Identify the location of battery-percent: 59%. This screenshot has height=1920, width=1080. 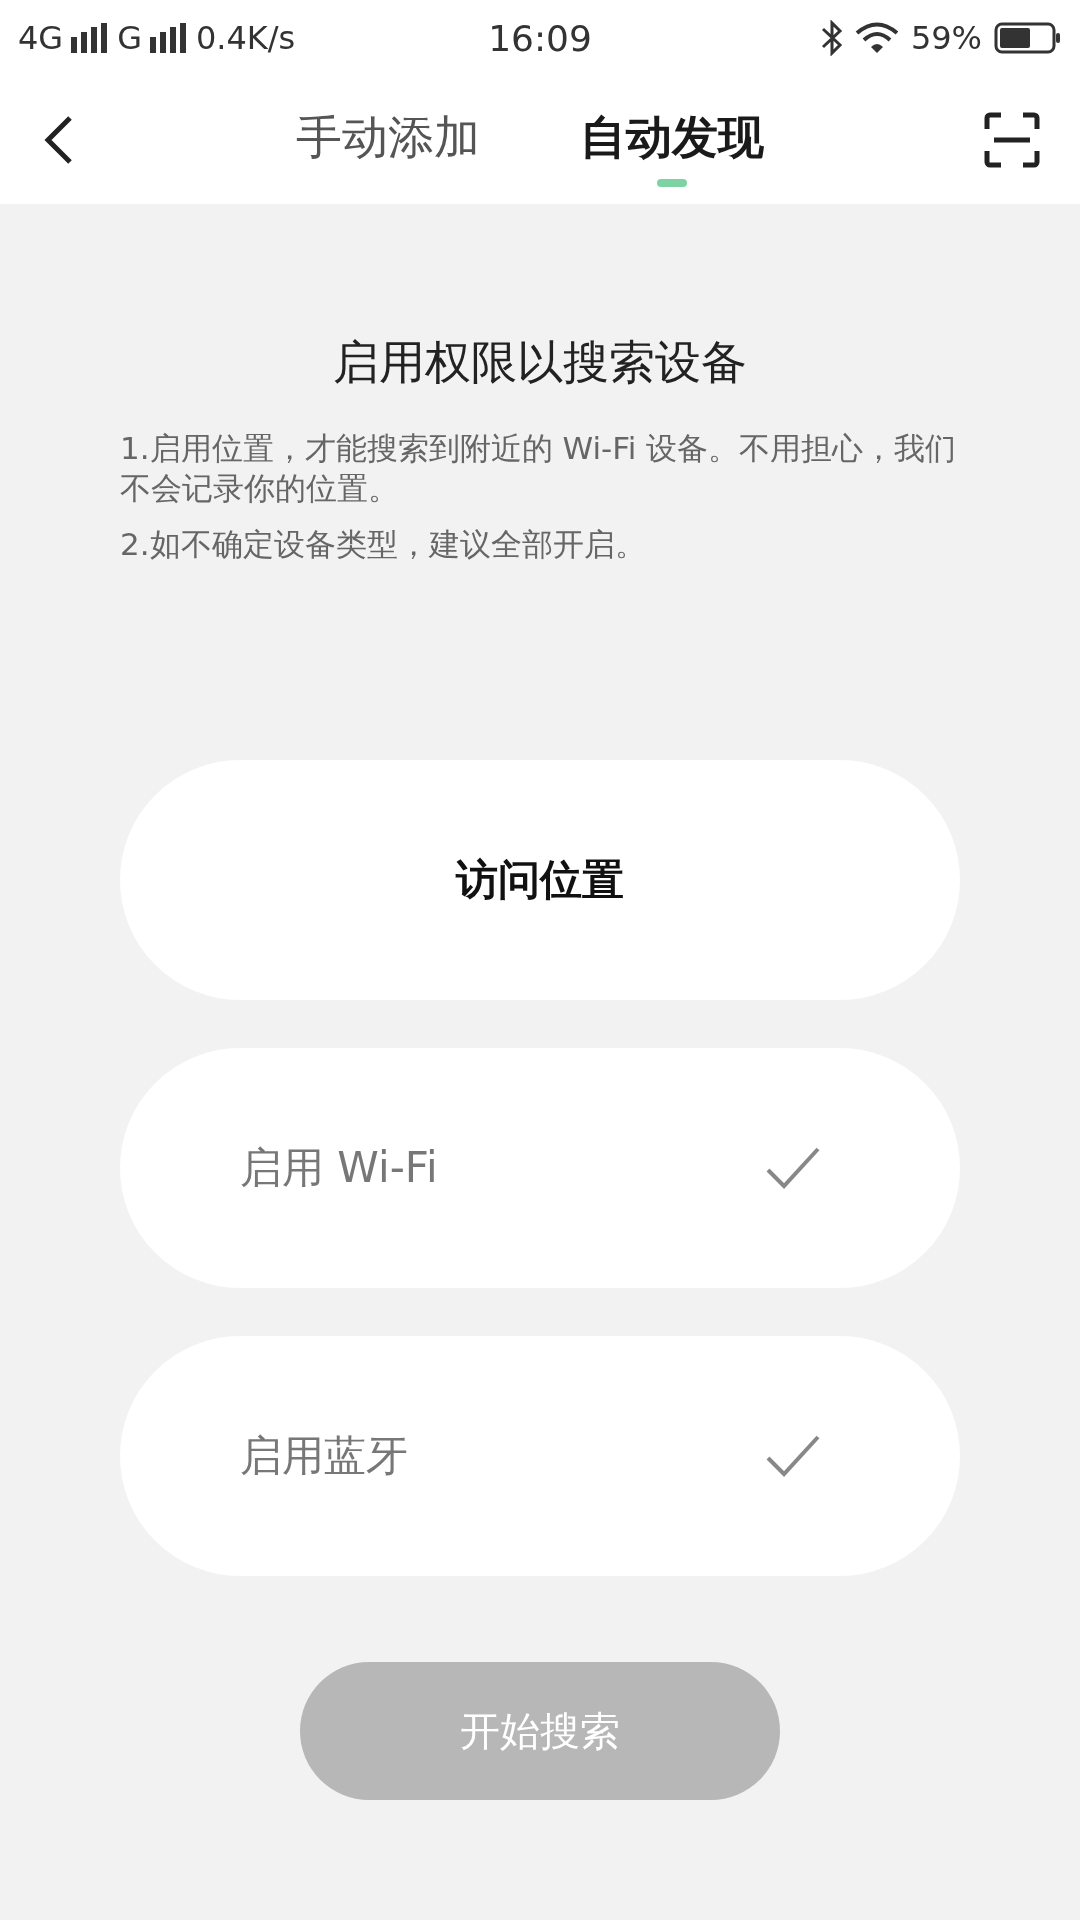
(946, 38).